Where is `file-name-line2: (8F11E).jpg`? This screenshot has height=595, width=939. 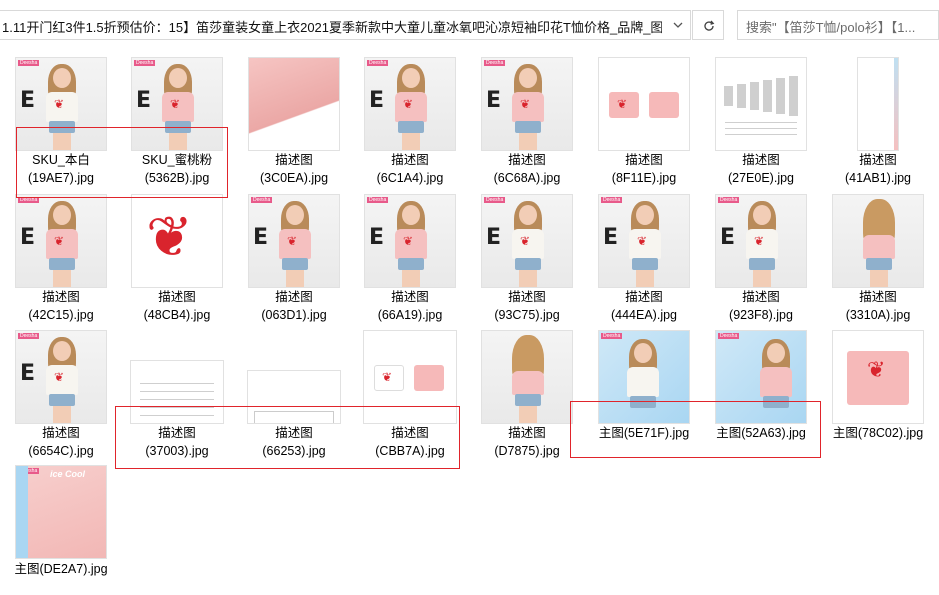 file-name-line2: (8F11E).jpg is located at coordinates (644, 178).